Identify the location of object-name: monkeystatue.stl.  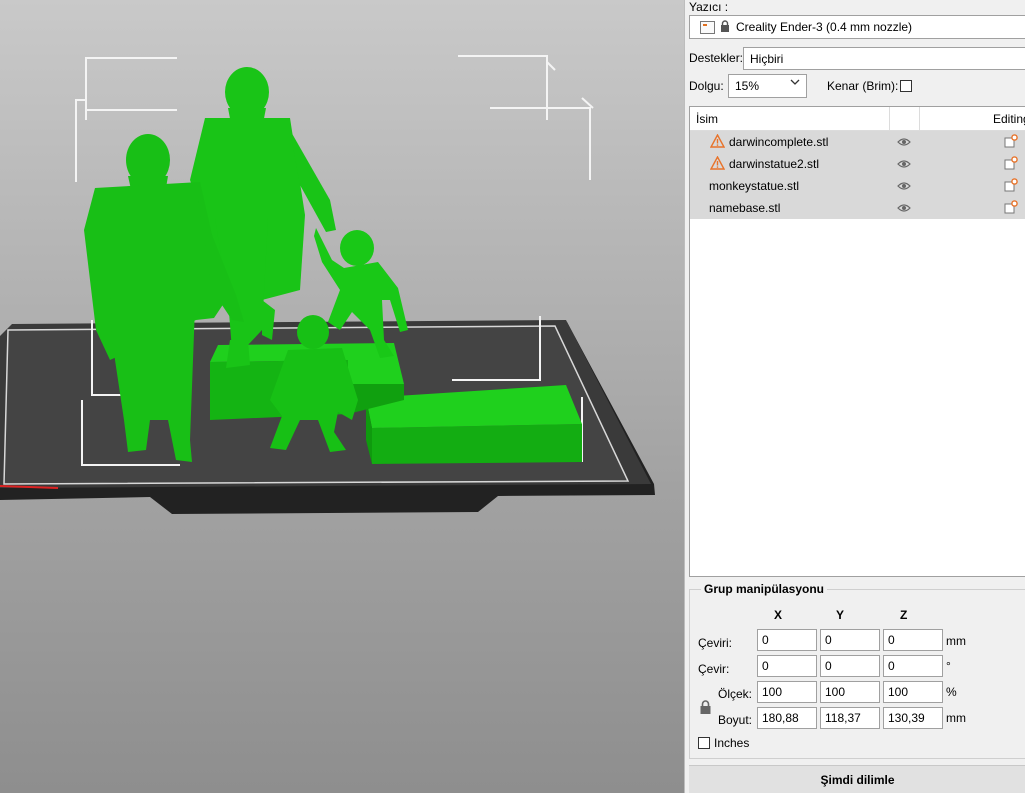
(754, 186).